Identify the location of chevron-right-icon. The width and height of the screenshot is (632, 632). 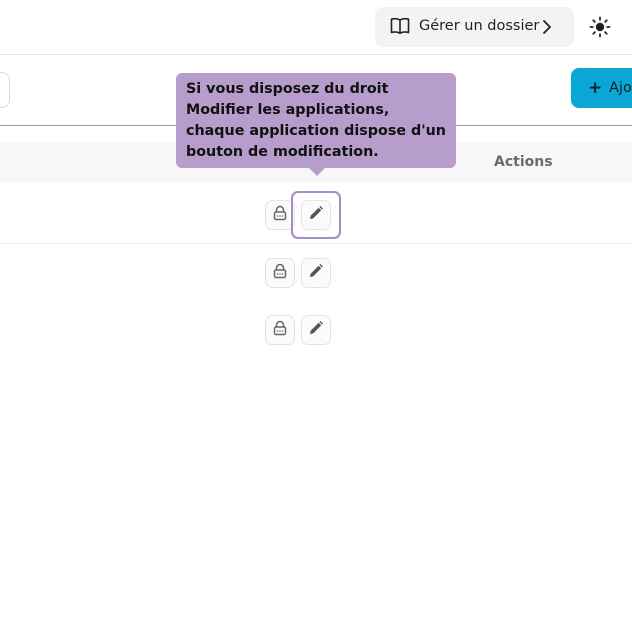
(547, 29).